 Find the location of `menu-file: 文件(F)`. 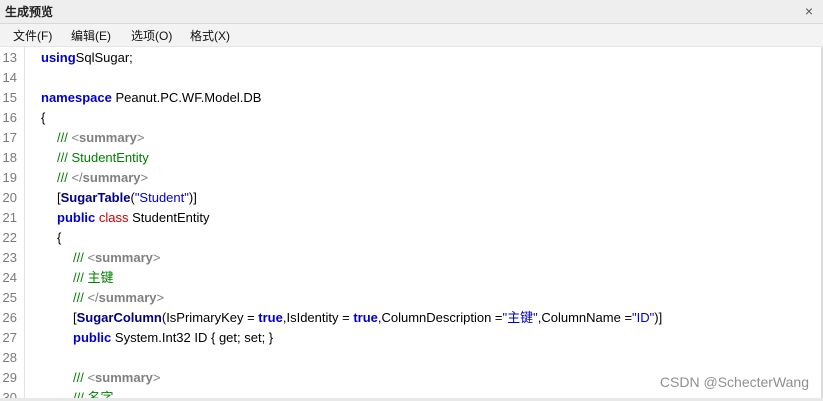

menu-file: 文件(F) is located at coordinates (32, 36).